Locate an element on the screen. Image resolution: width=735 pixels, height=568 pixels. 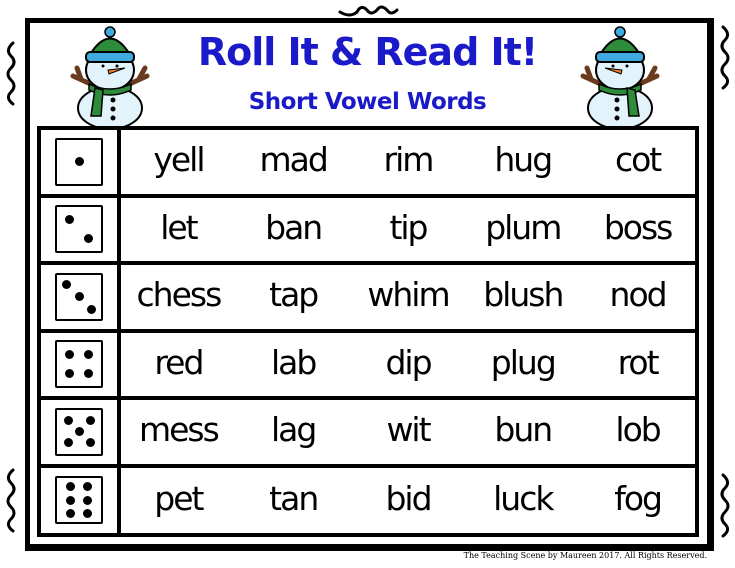
table-row: let ban tip plum boss is located at coordinates (368, 231).